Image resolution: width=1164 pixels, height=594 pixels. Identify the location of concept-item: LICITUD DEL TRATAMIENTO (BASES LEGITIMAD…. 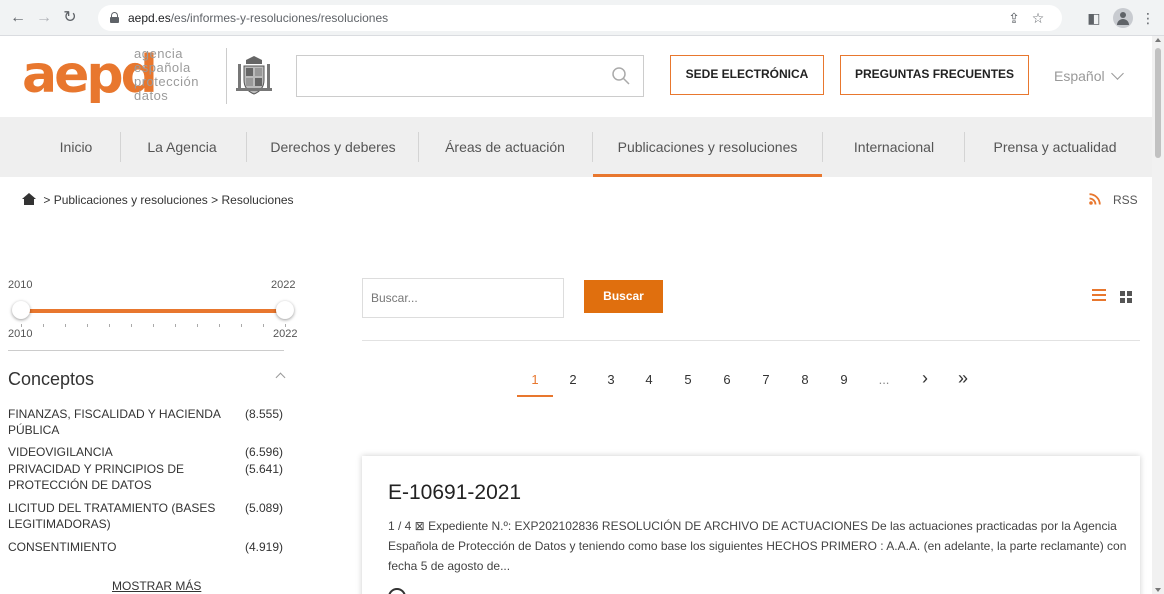
(153, 516).